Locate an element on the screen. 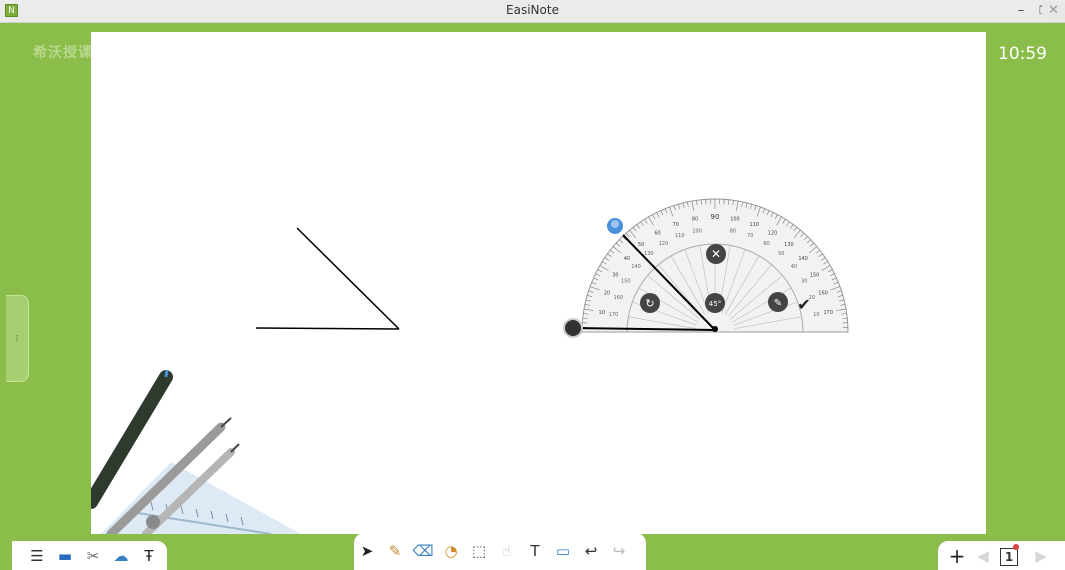 Image resolution: width=1065 pixels, height=570 pixels. protractor-outer-label: 150 is located at coordinates (815, 276).